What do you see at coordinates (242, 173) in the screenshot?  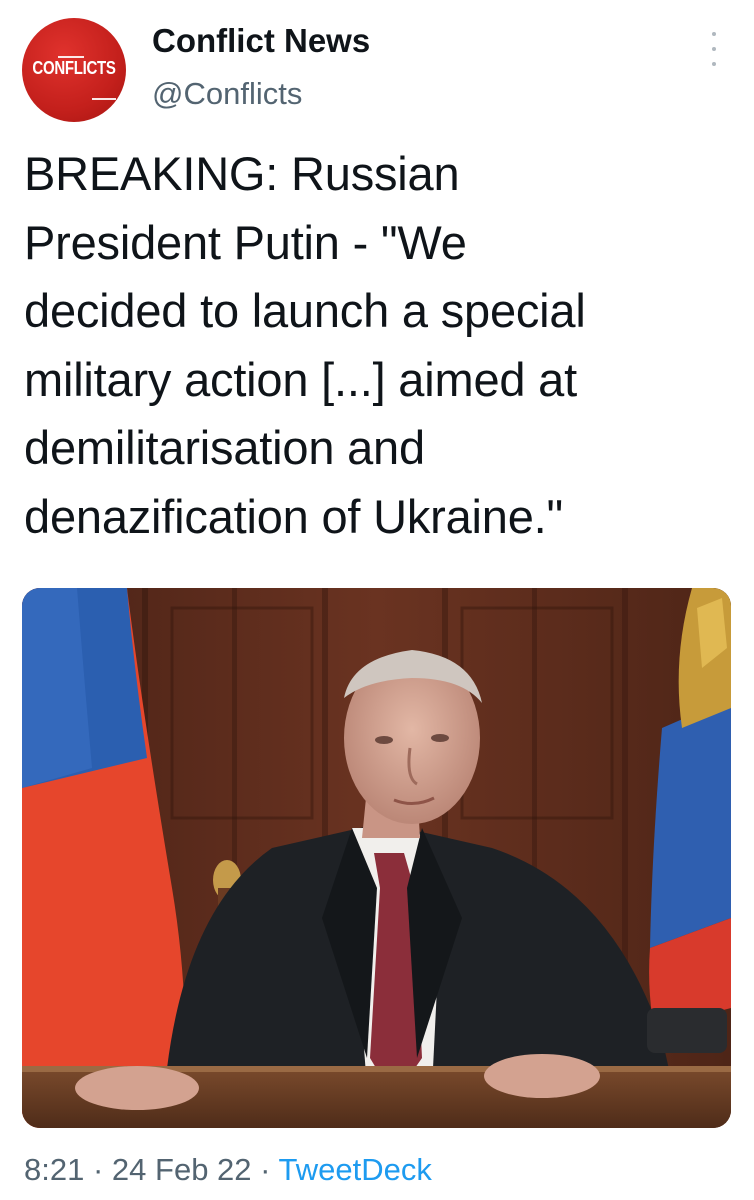 I see `tweet-text-line: BREAKING: Russian` at bounding box center [242, 173].